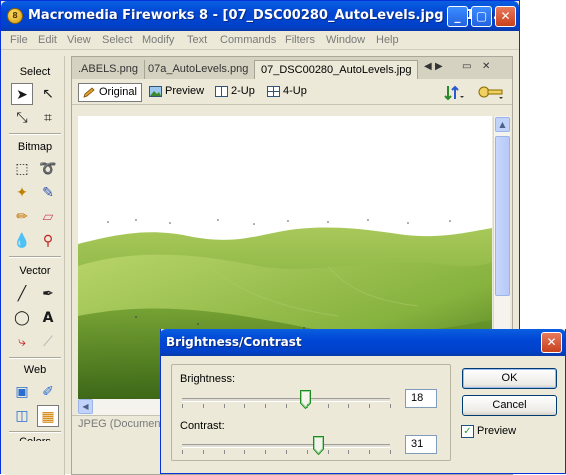  What do you see at coordinates (387, 40) in the screenshot?
I see `menu-help: Help` at bounding box center [387, 40].